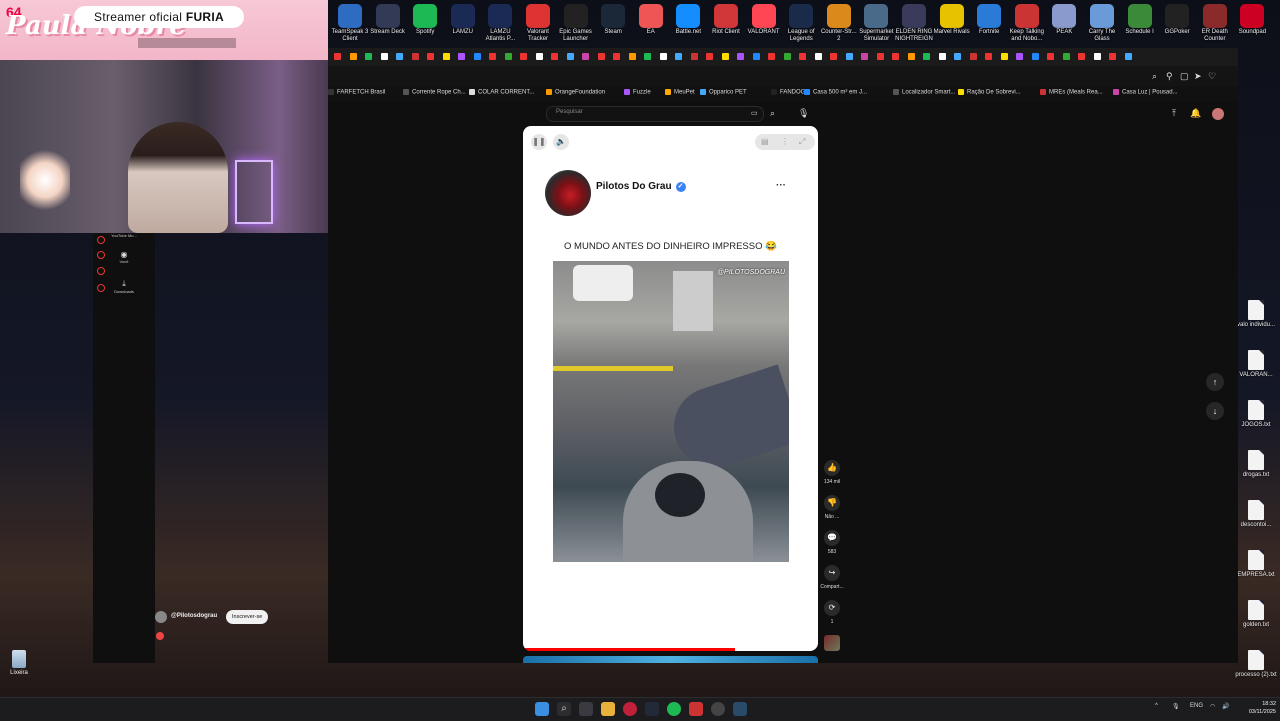 This screenshot has height=721, width=1280. Describe the element at coordinates (832, 573) in the screenshot. I see `share-icon: ↪` at that location.